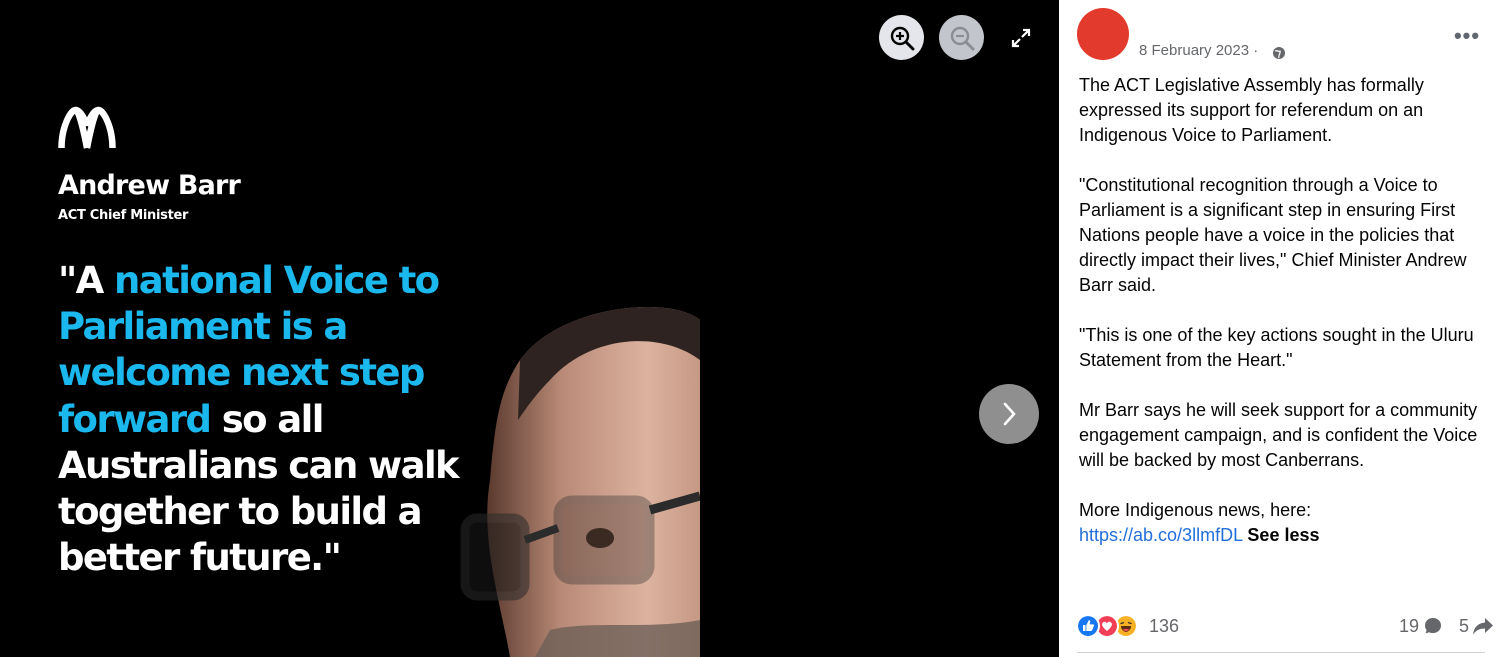 Image resolution: width=1503 pixels, height=657 pixels. Describe the element at coordinates (1103, 34) in the screenshot. I see `avatar` at that location.